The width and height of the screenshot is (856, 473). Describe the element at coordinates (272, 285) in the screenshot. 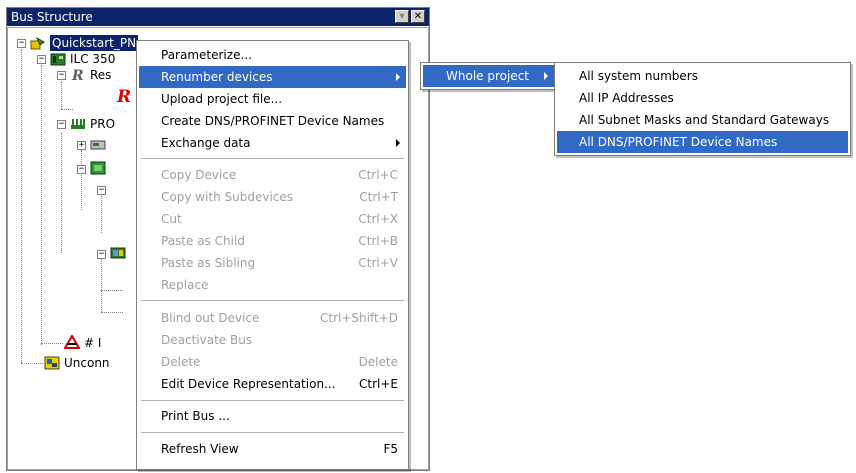

I see `menu-item-replace: Replace` at that location.